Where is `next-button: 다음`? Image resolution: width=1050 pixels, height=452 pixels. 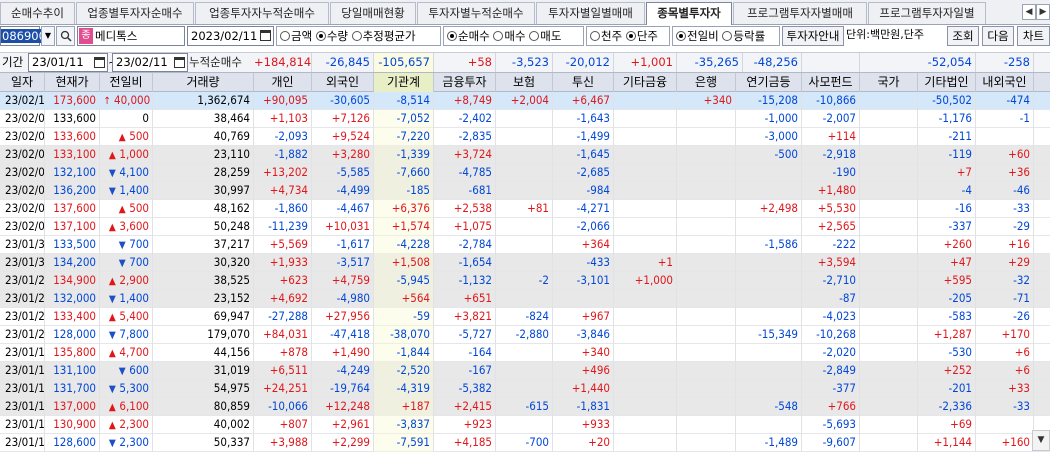
next-button: 다음 is located at coordinates (998, 36).